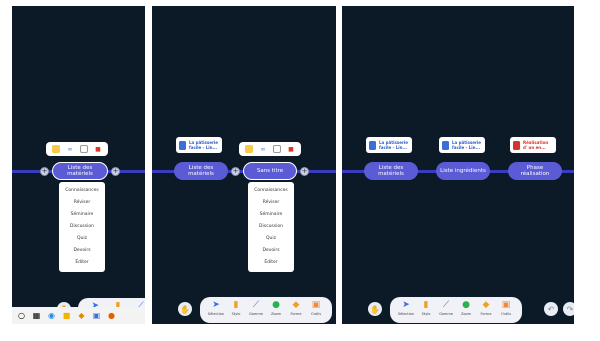 The height and width of the screenshot is (341, 600). I want to click on edge-icon: ◉, so click(51, 315).